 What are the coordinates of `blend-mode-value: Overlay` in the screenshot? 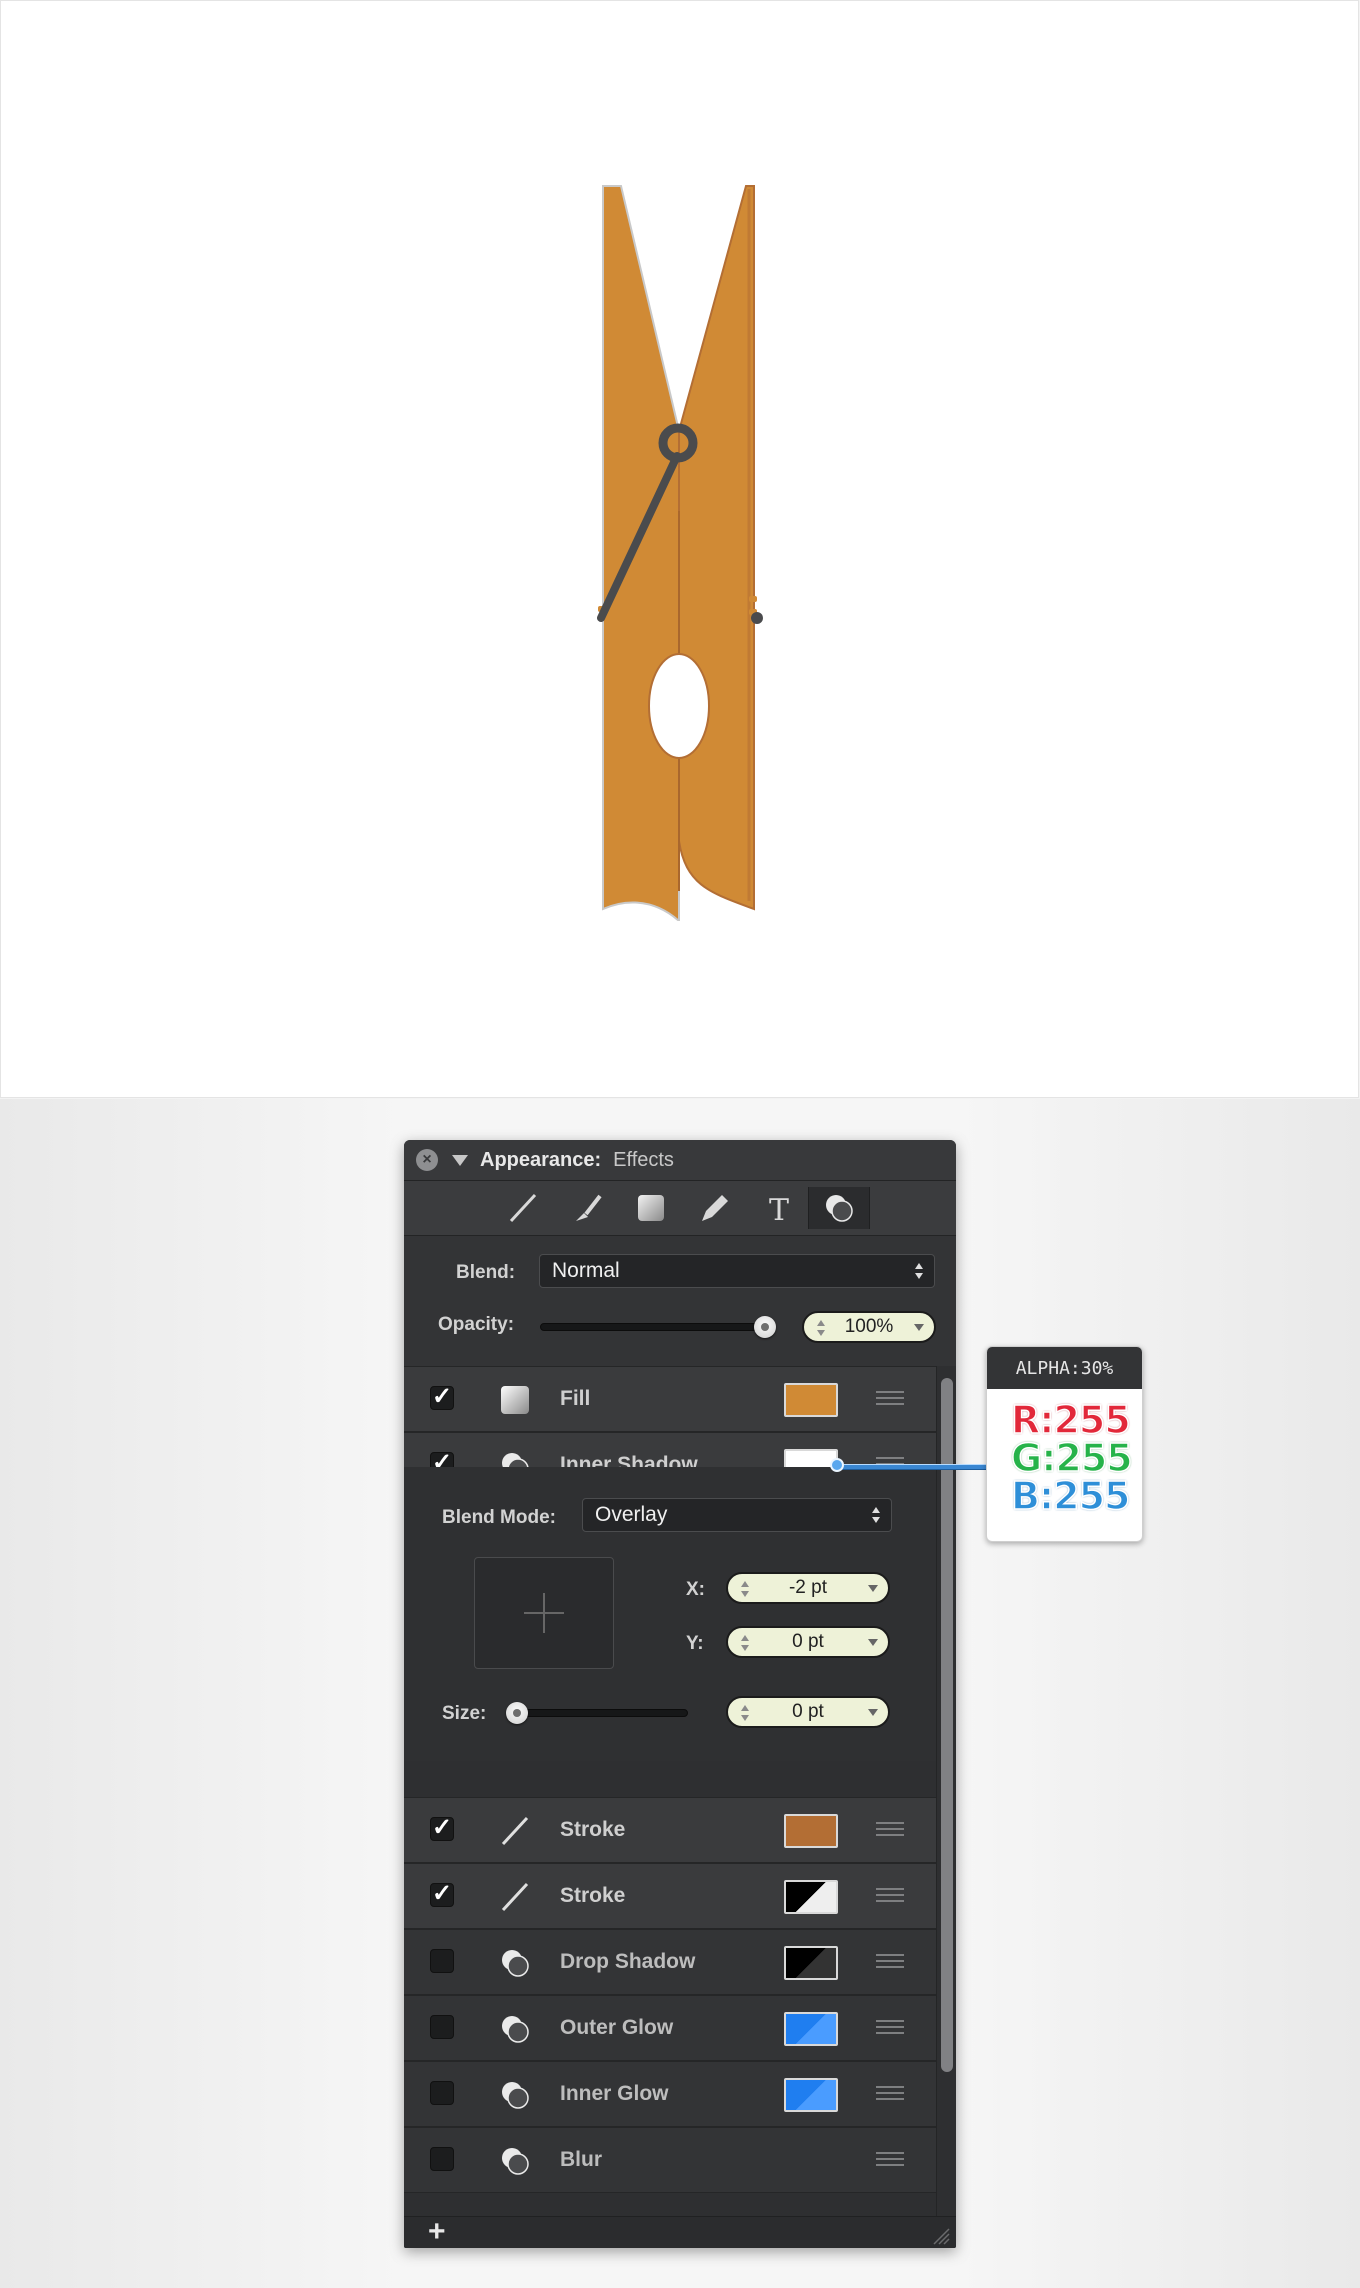 It's located at (631, 1514).